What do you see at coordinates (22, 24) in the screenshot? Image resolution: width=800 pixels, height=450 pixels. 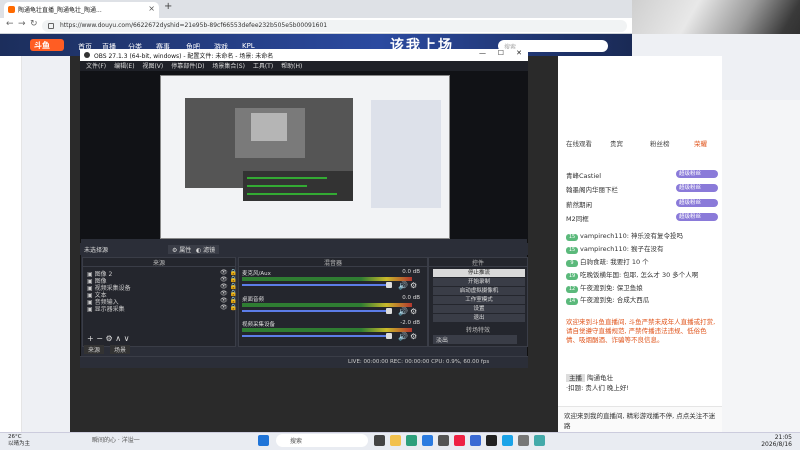 I see `forward-icon: →` at bounding box center [22, 24].